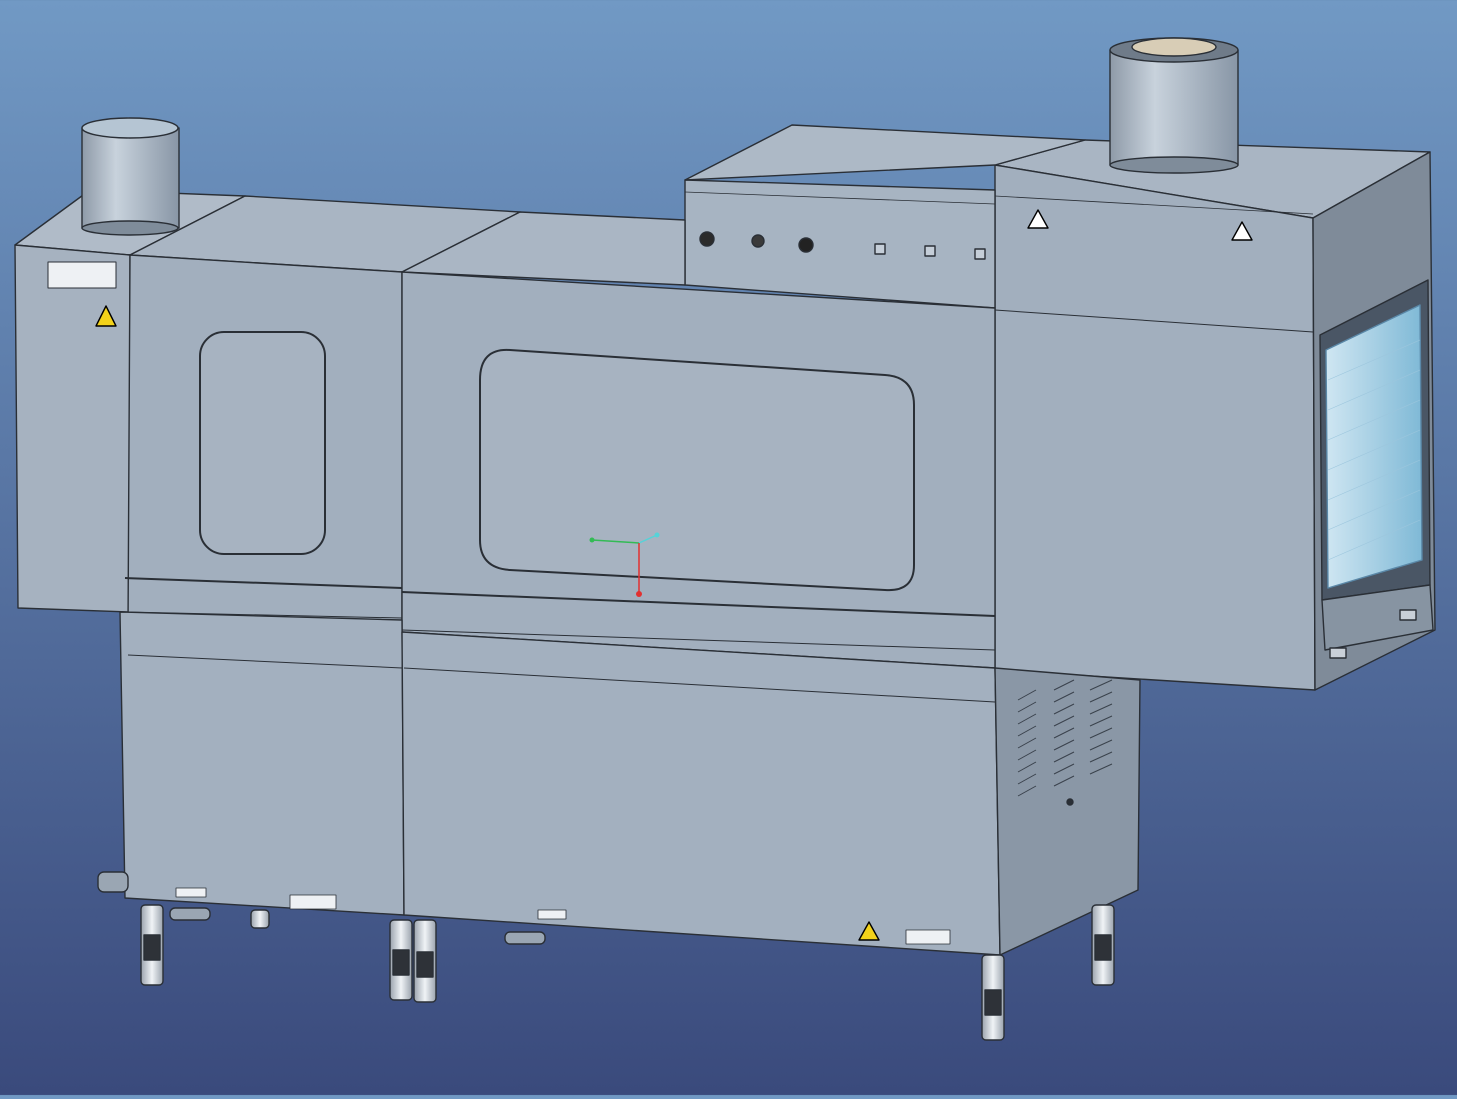  Describe the element at coordinates (130, 176) in the screenshot. I see `left-exhaust-duct` at that location.